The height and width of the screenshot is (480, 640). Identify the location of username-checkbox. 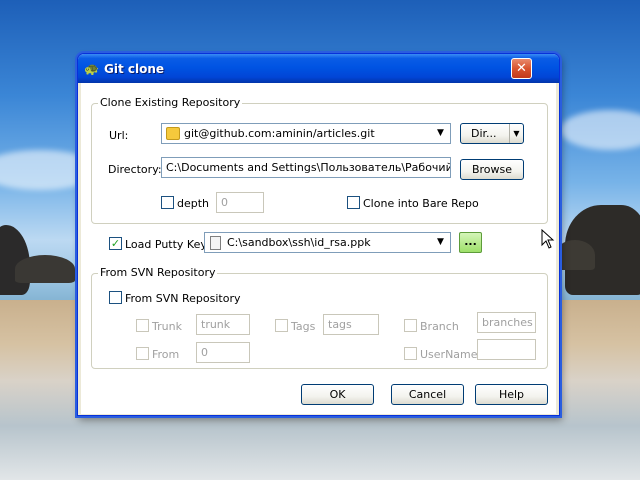
(410, 353).